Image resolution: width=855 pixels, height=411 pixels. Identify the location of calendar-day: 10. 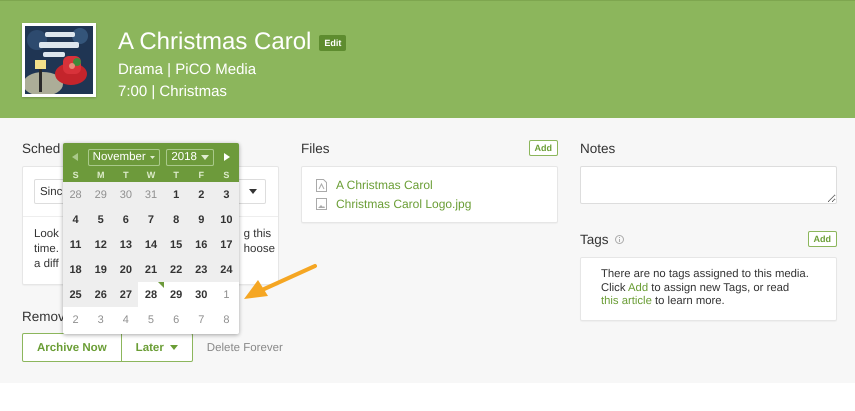
(226, 219).